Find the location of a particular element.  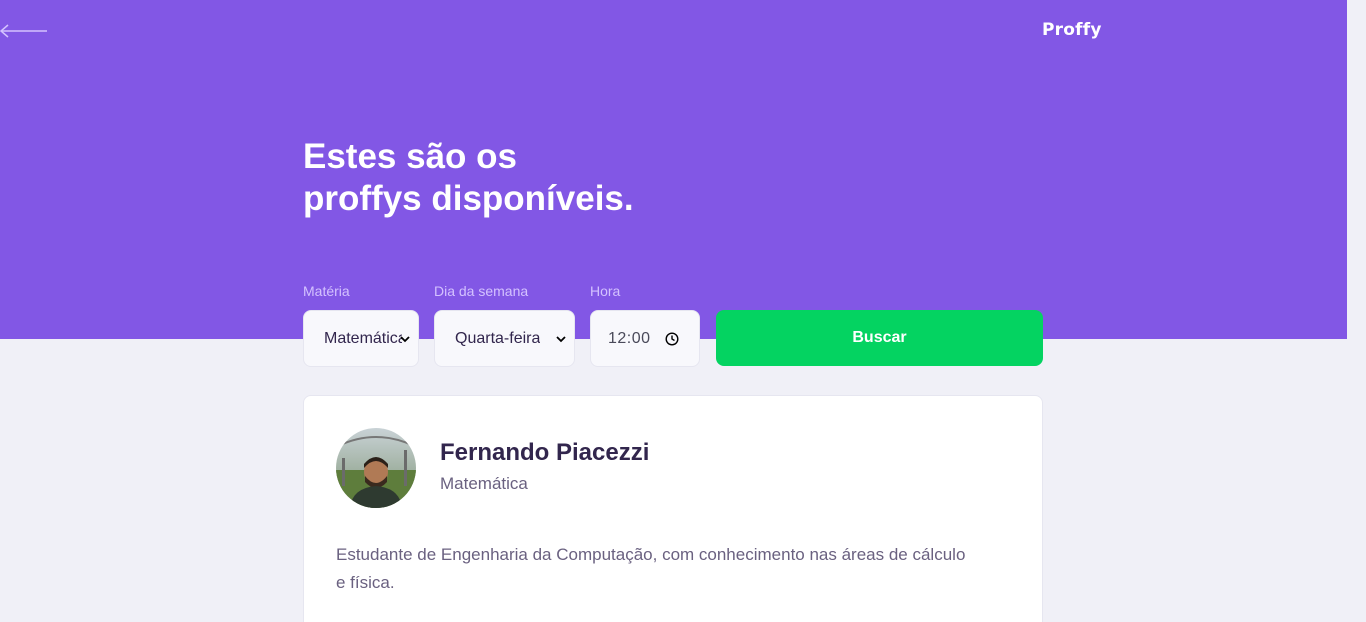

weekday-select-value: Quarta-feira is located at coordinates (498, 338).